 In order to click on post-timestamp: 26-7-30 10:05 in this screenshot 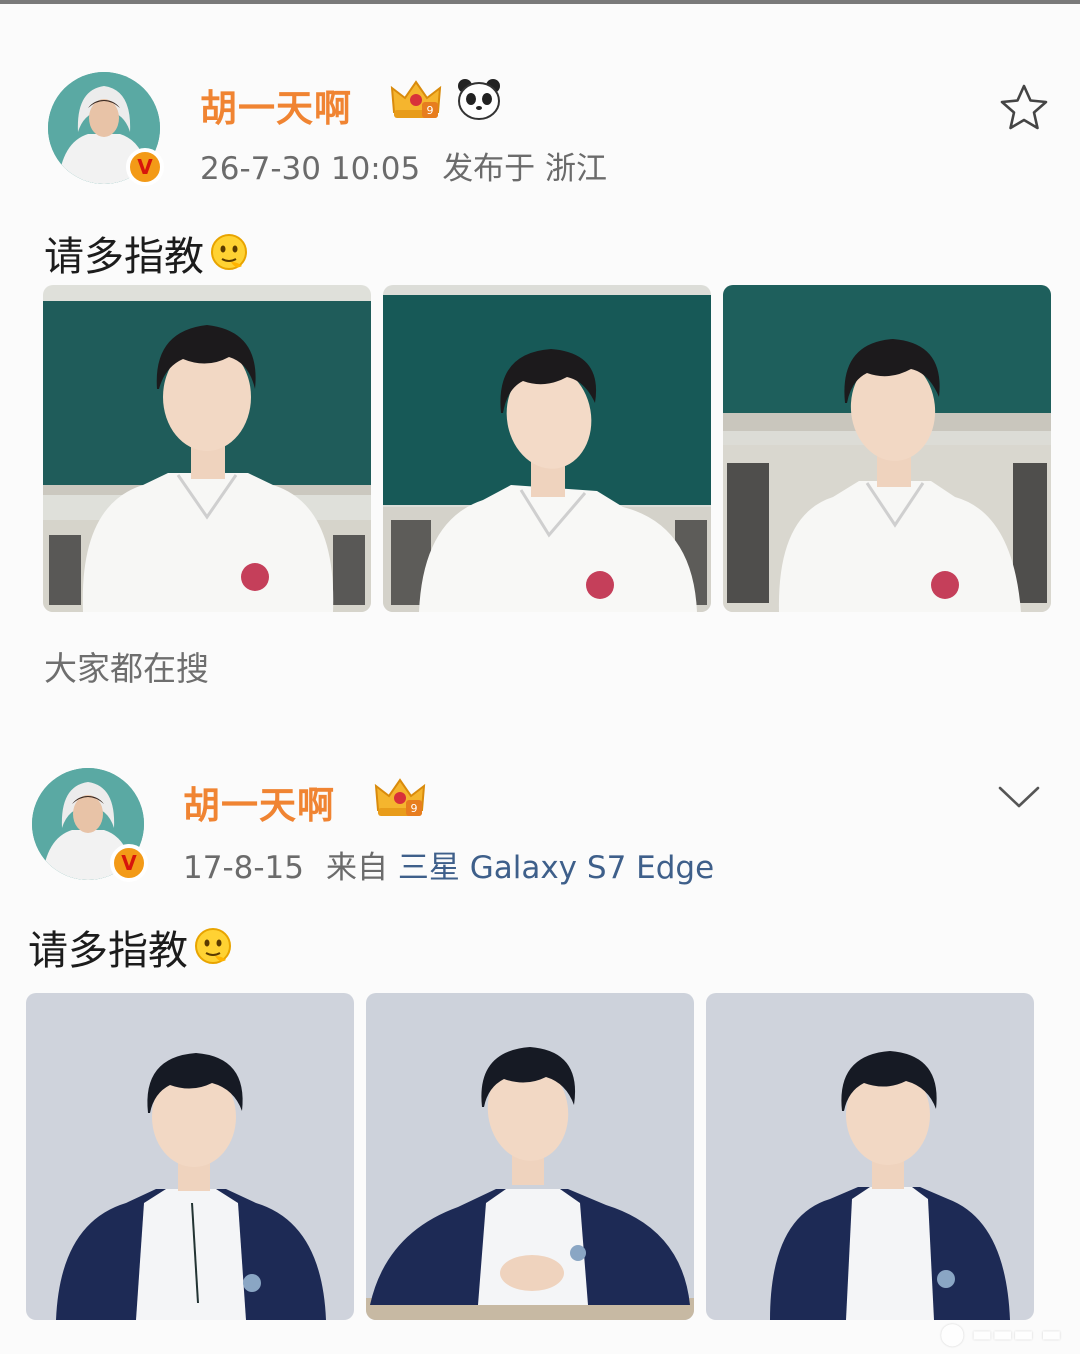, I will do `click(310, 169)`.